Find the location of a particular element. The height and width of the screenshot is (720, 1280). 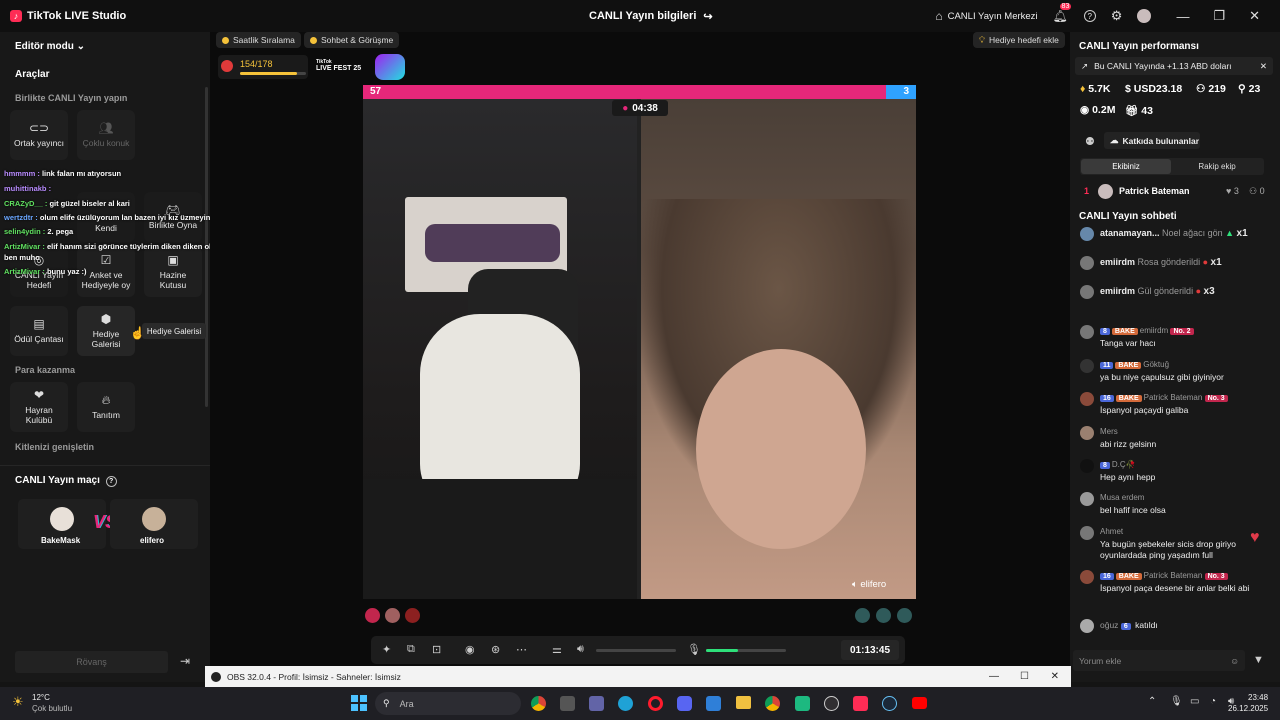

live-center-link: CANLI Yayın Merkezi is located at coordinates (993, 16).